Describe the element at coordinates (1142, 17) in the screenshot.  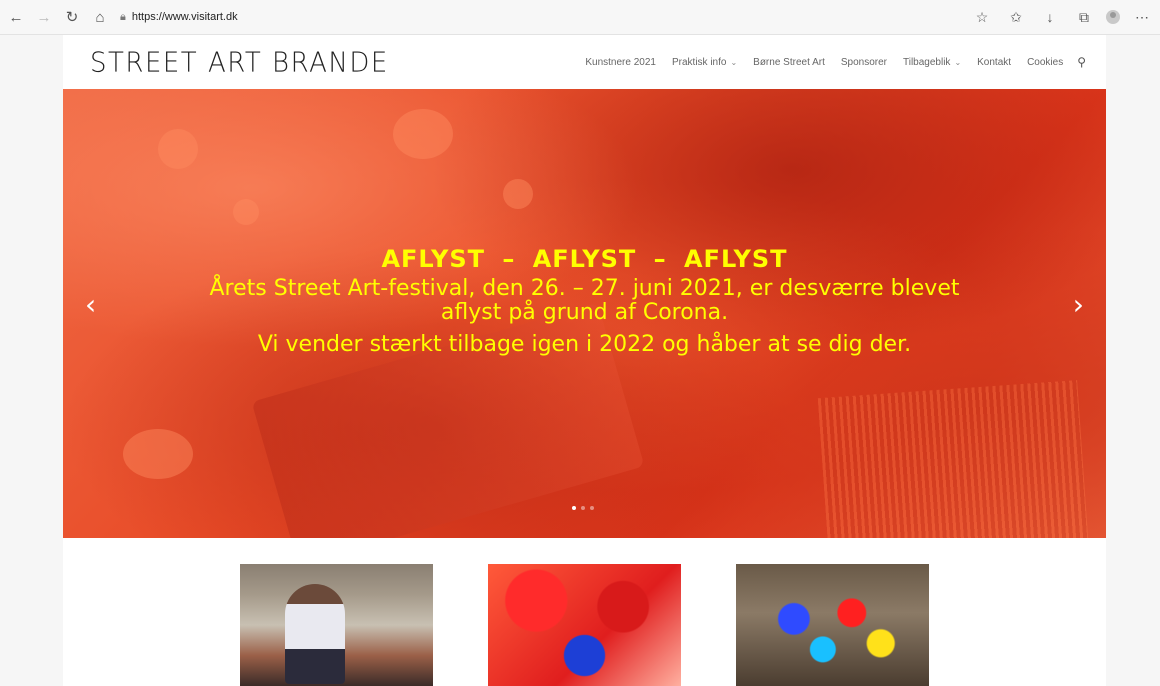
I see `more-icon: ⋯` at that location.